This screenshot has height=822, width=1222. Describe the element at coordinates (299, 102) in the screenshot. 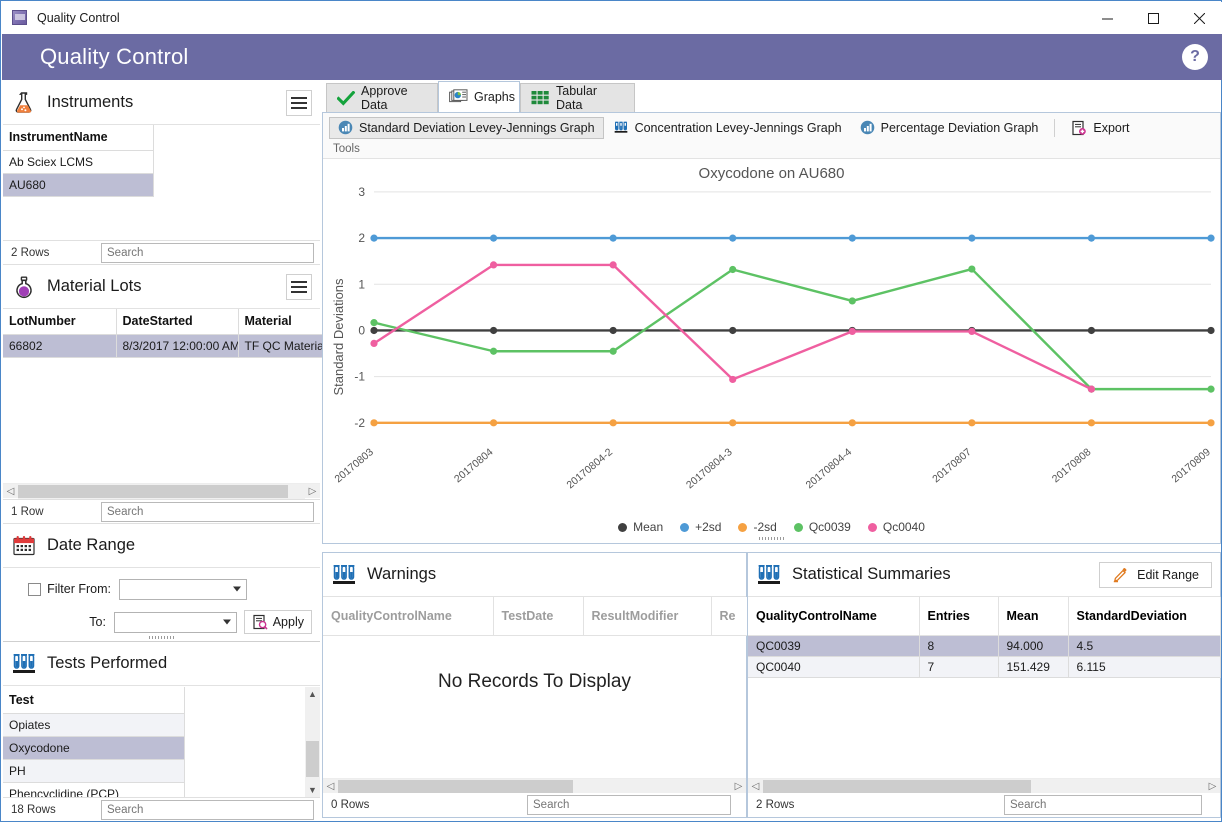

I see `instruments-menu-button` at that location.